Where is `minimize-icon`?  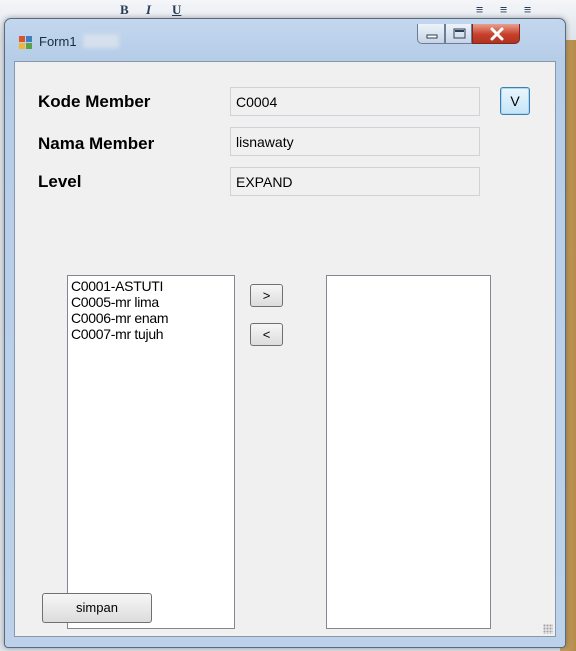 minimize-icon is located at coordinates (432, 36).